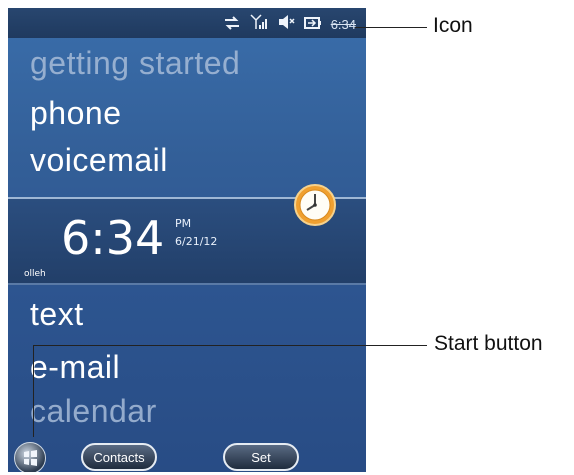 Image resolution: width=574 pixels, height=475 pixels. Describe the element at coordinates (312, 24) in the screenshot. I see `battery-icon` at that location.